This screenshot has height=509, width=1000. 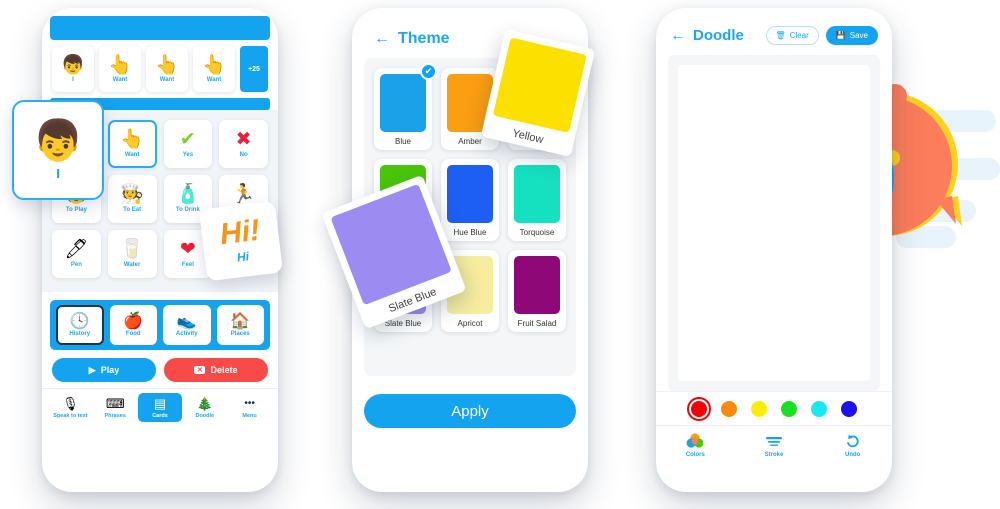 I want to click on color-dot-yellow, so click(x=759, y=409).